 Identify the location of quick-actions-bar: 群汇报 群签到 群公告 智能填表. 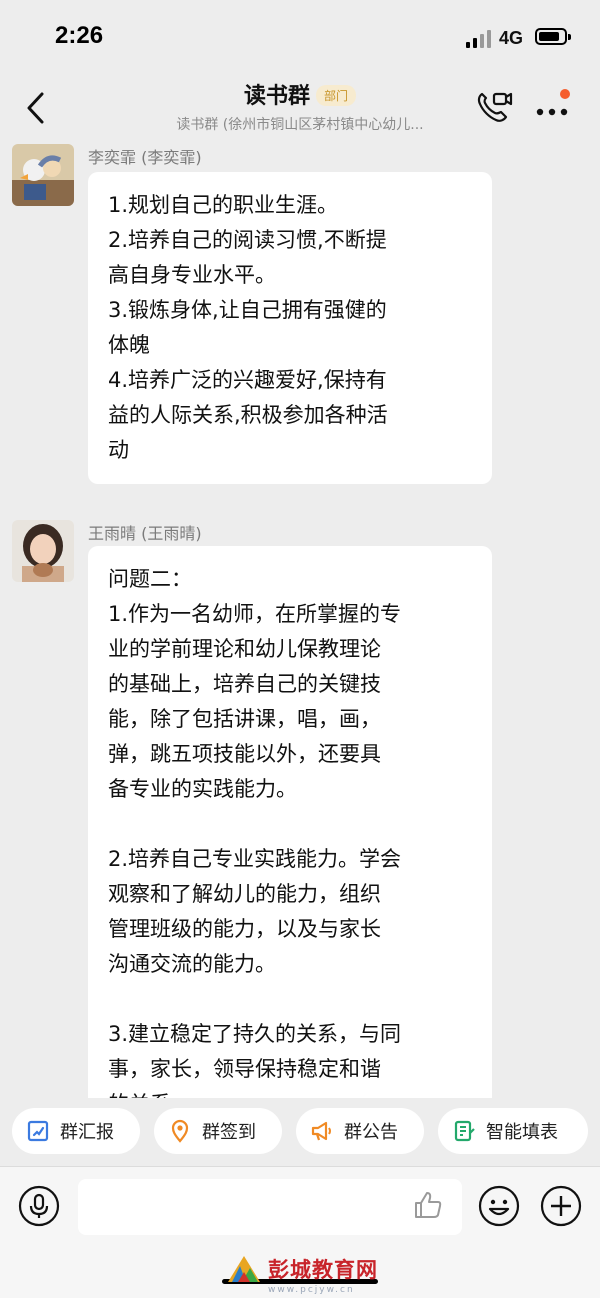
(300, 1132).